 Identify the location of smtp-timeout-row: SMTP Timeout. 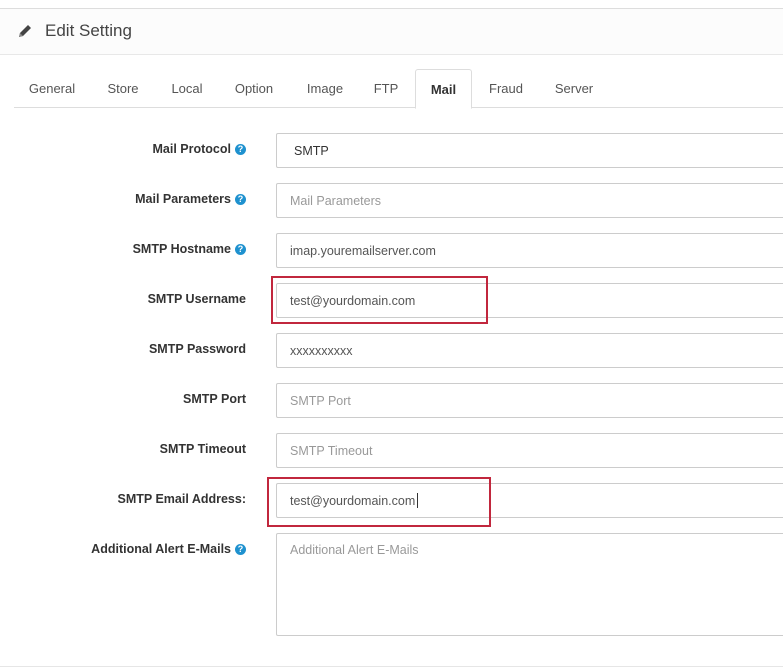
(391, 451).